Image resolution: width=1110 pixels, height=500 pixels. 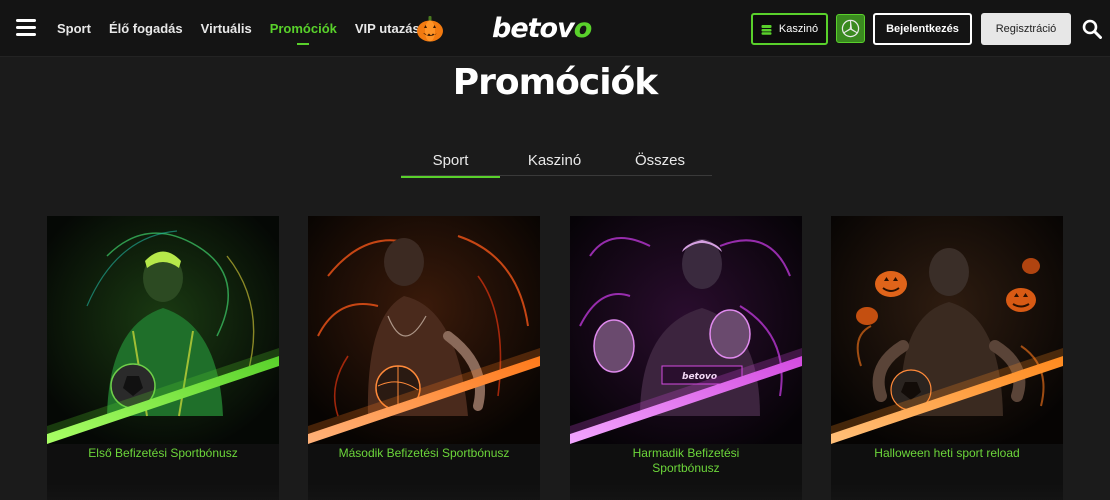 What do you see at coordinates (947, 453) in the screenshot?
I see `card-caption: Halloween heti sport reload` at bounding box center [947, 453].